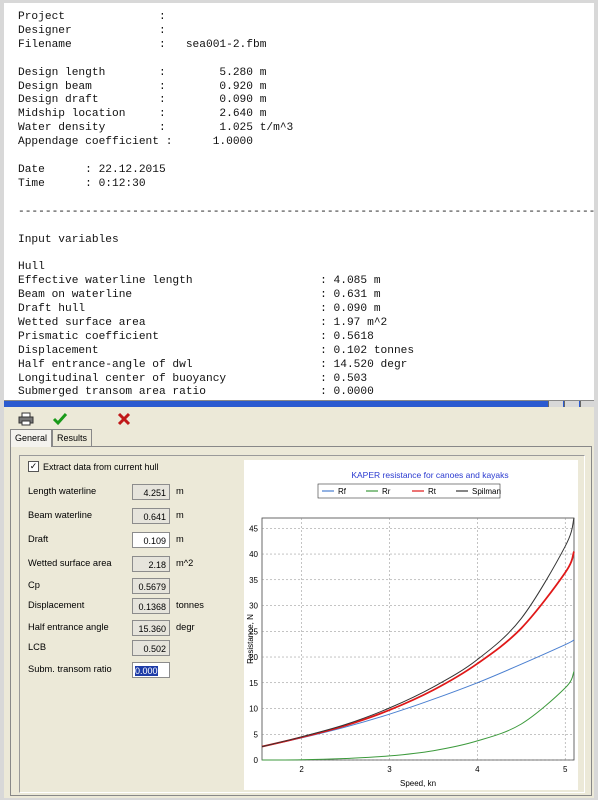  I want to click on x-tick-label: 5, so click(565, 769).